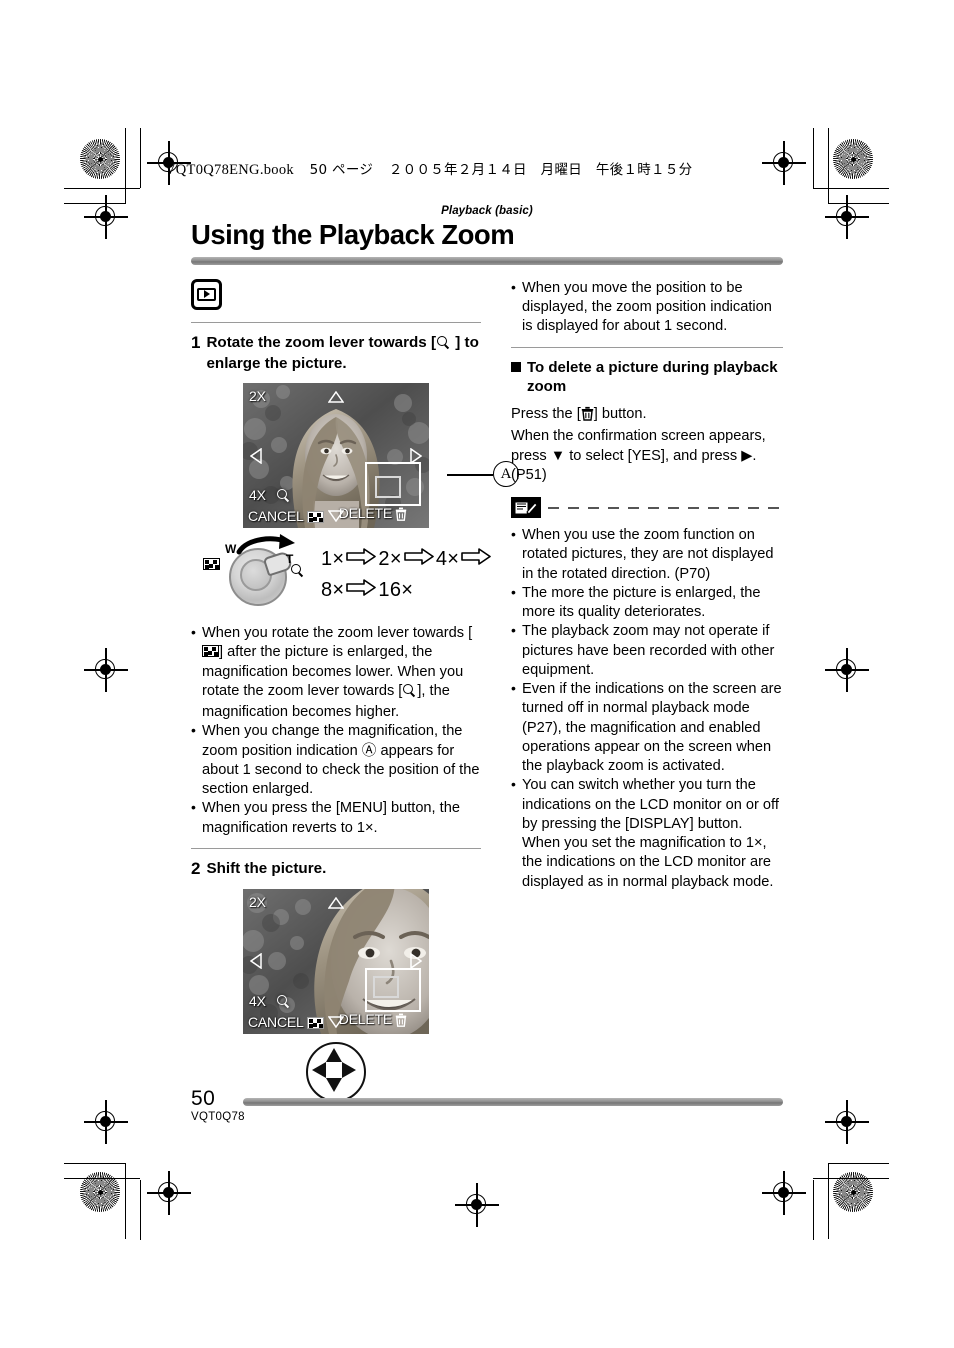  What do you see at coordinates (336, 848) in the screenshot?
I see `divider-above-step2` at bounding box center [336, 848].